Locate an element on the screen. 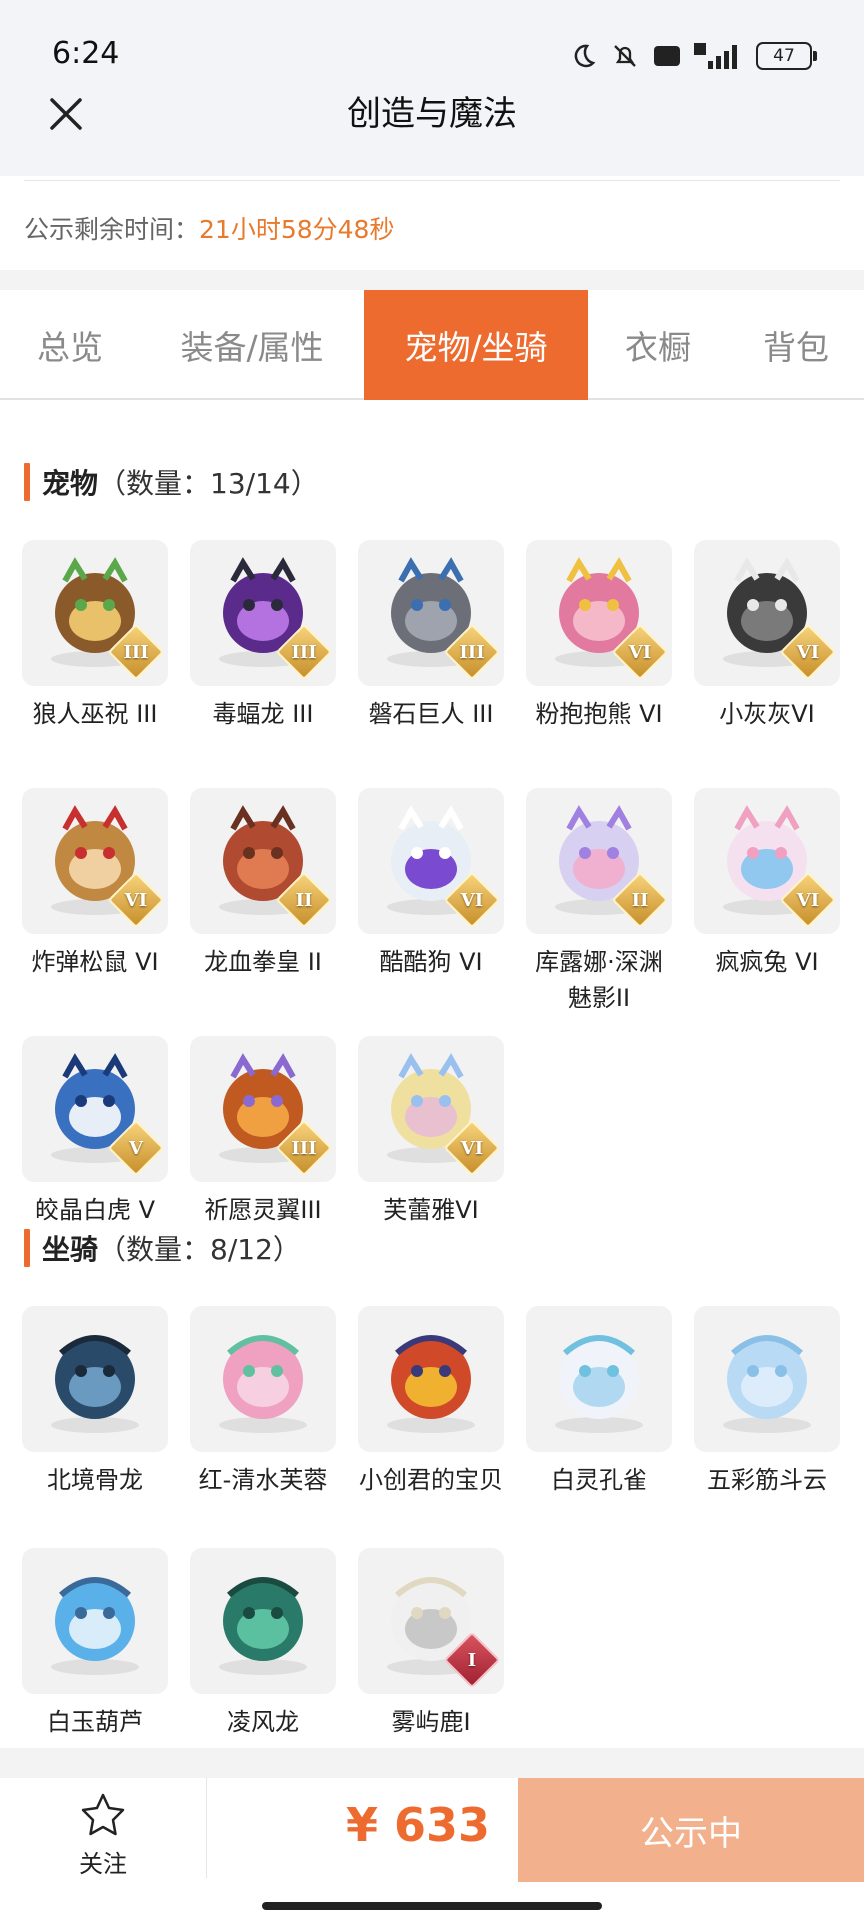 This screenshot has width=864, height=1920. pet-item: V 皎晶白虎 V is located at coordinates (95, 1132).